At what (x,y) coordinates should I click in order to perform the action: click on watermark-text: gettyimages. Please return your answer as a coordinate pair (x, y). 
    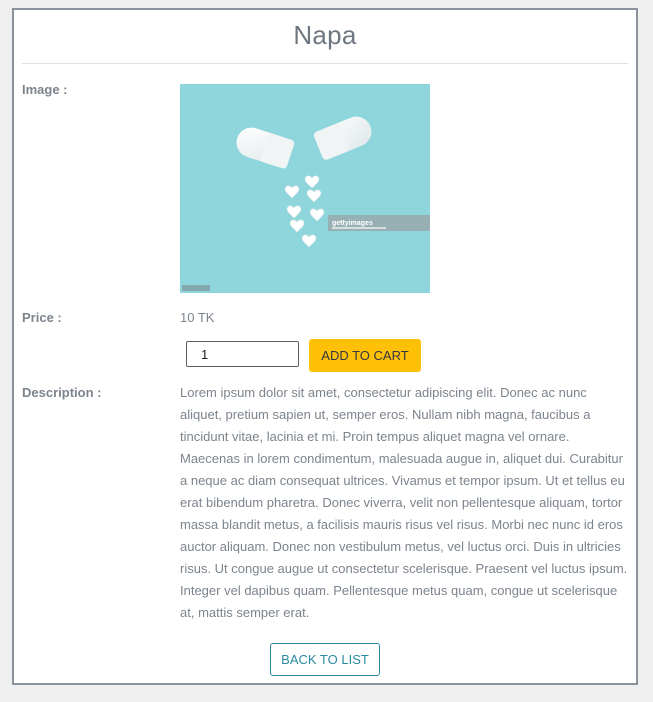
    Looking at the image, I should click on (352, 223).